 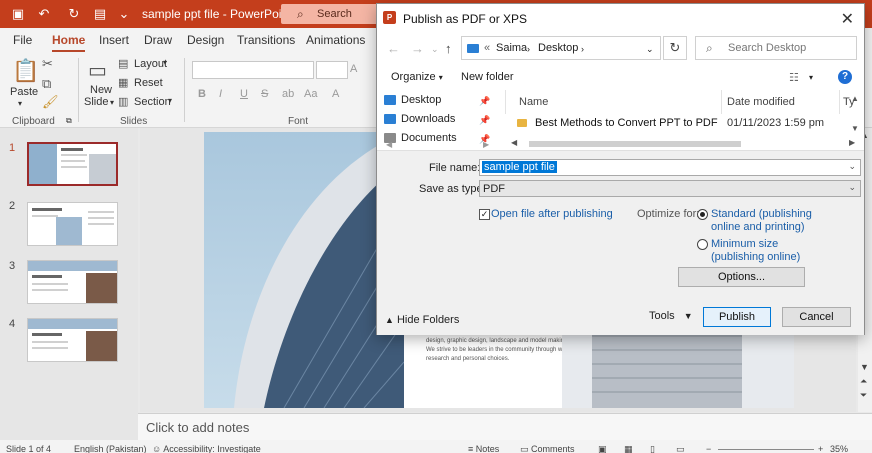 I want to click on address-bar: « Saima › Desktop › ⌄, so click(x=561, y=48).